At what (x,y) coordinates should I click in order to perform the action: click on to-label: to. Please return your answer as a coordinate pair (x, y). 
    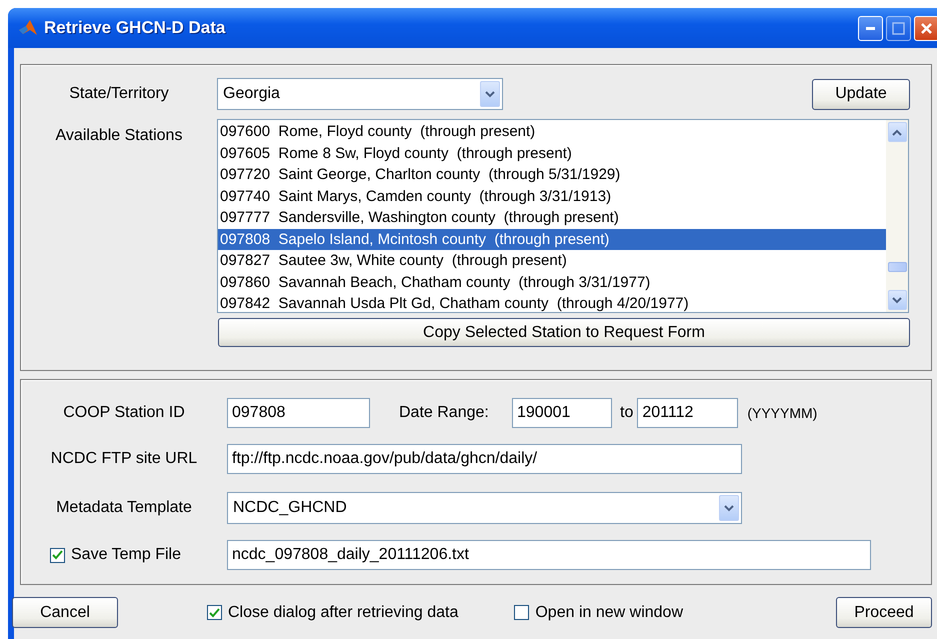
    Looking at the image, I should click on (627, 413).